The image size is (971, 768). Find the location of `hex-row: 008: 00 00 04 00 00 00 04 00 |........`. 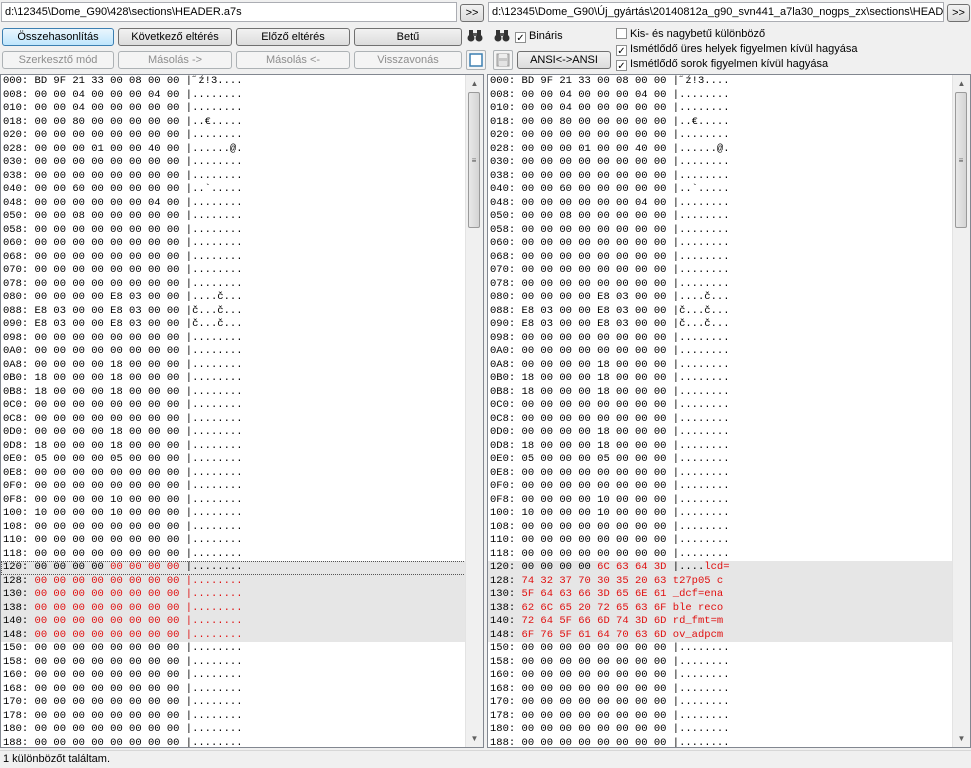

hex-row: 008: 00 00 04 00 00 00 04 00 |........ is located at coordinates (233, 96).